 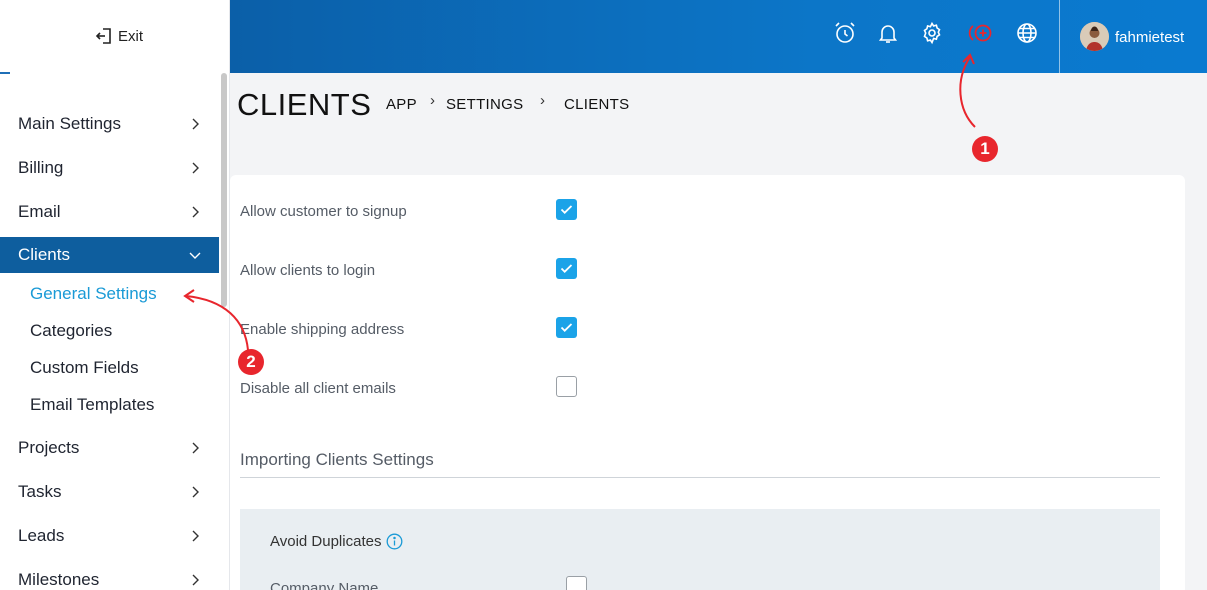 I want to click on avoid-duplicates-label: Avoid Duplicates, so click(x=326, y=541).